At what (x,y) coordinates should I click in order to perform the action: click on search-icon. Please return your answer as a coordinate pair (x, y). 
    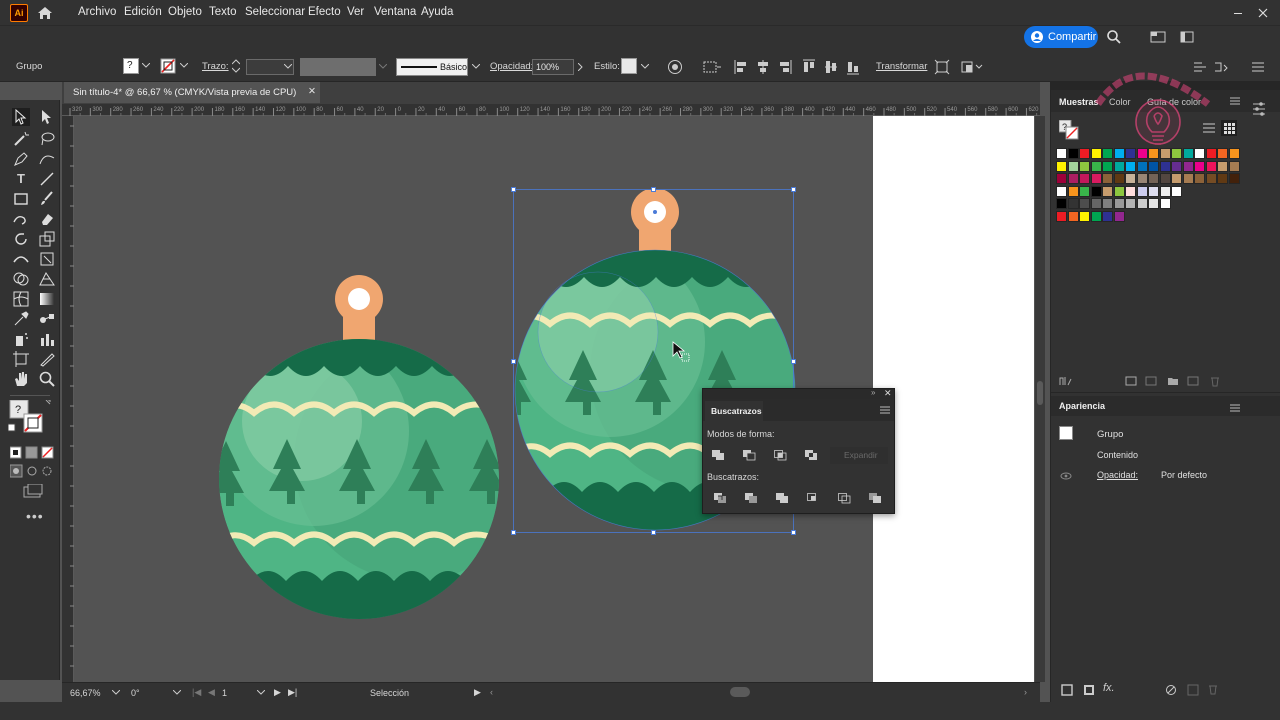
    Looking at the image, I should click on (1114, 37).